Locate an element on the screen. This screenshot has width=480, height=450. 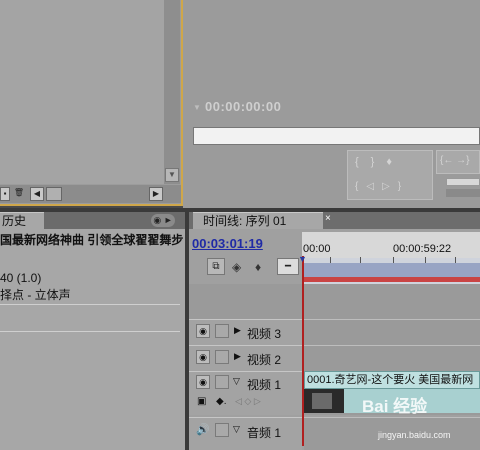
trash-icon: 🗑 is located at coordinates (19, 194).